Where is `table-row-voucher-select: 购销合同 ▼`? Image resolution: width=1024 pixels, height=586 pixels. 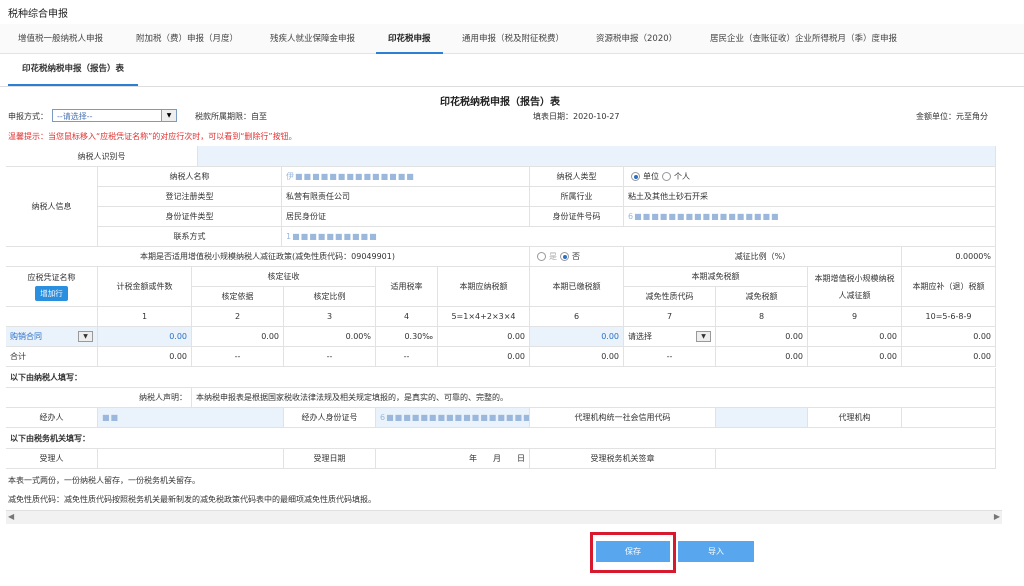
table-row-voucher-select: 购销合同 ▼ is located at coordinates (52, 337).